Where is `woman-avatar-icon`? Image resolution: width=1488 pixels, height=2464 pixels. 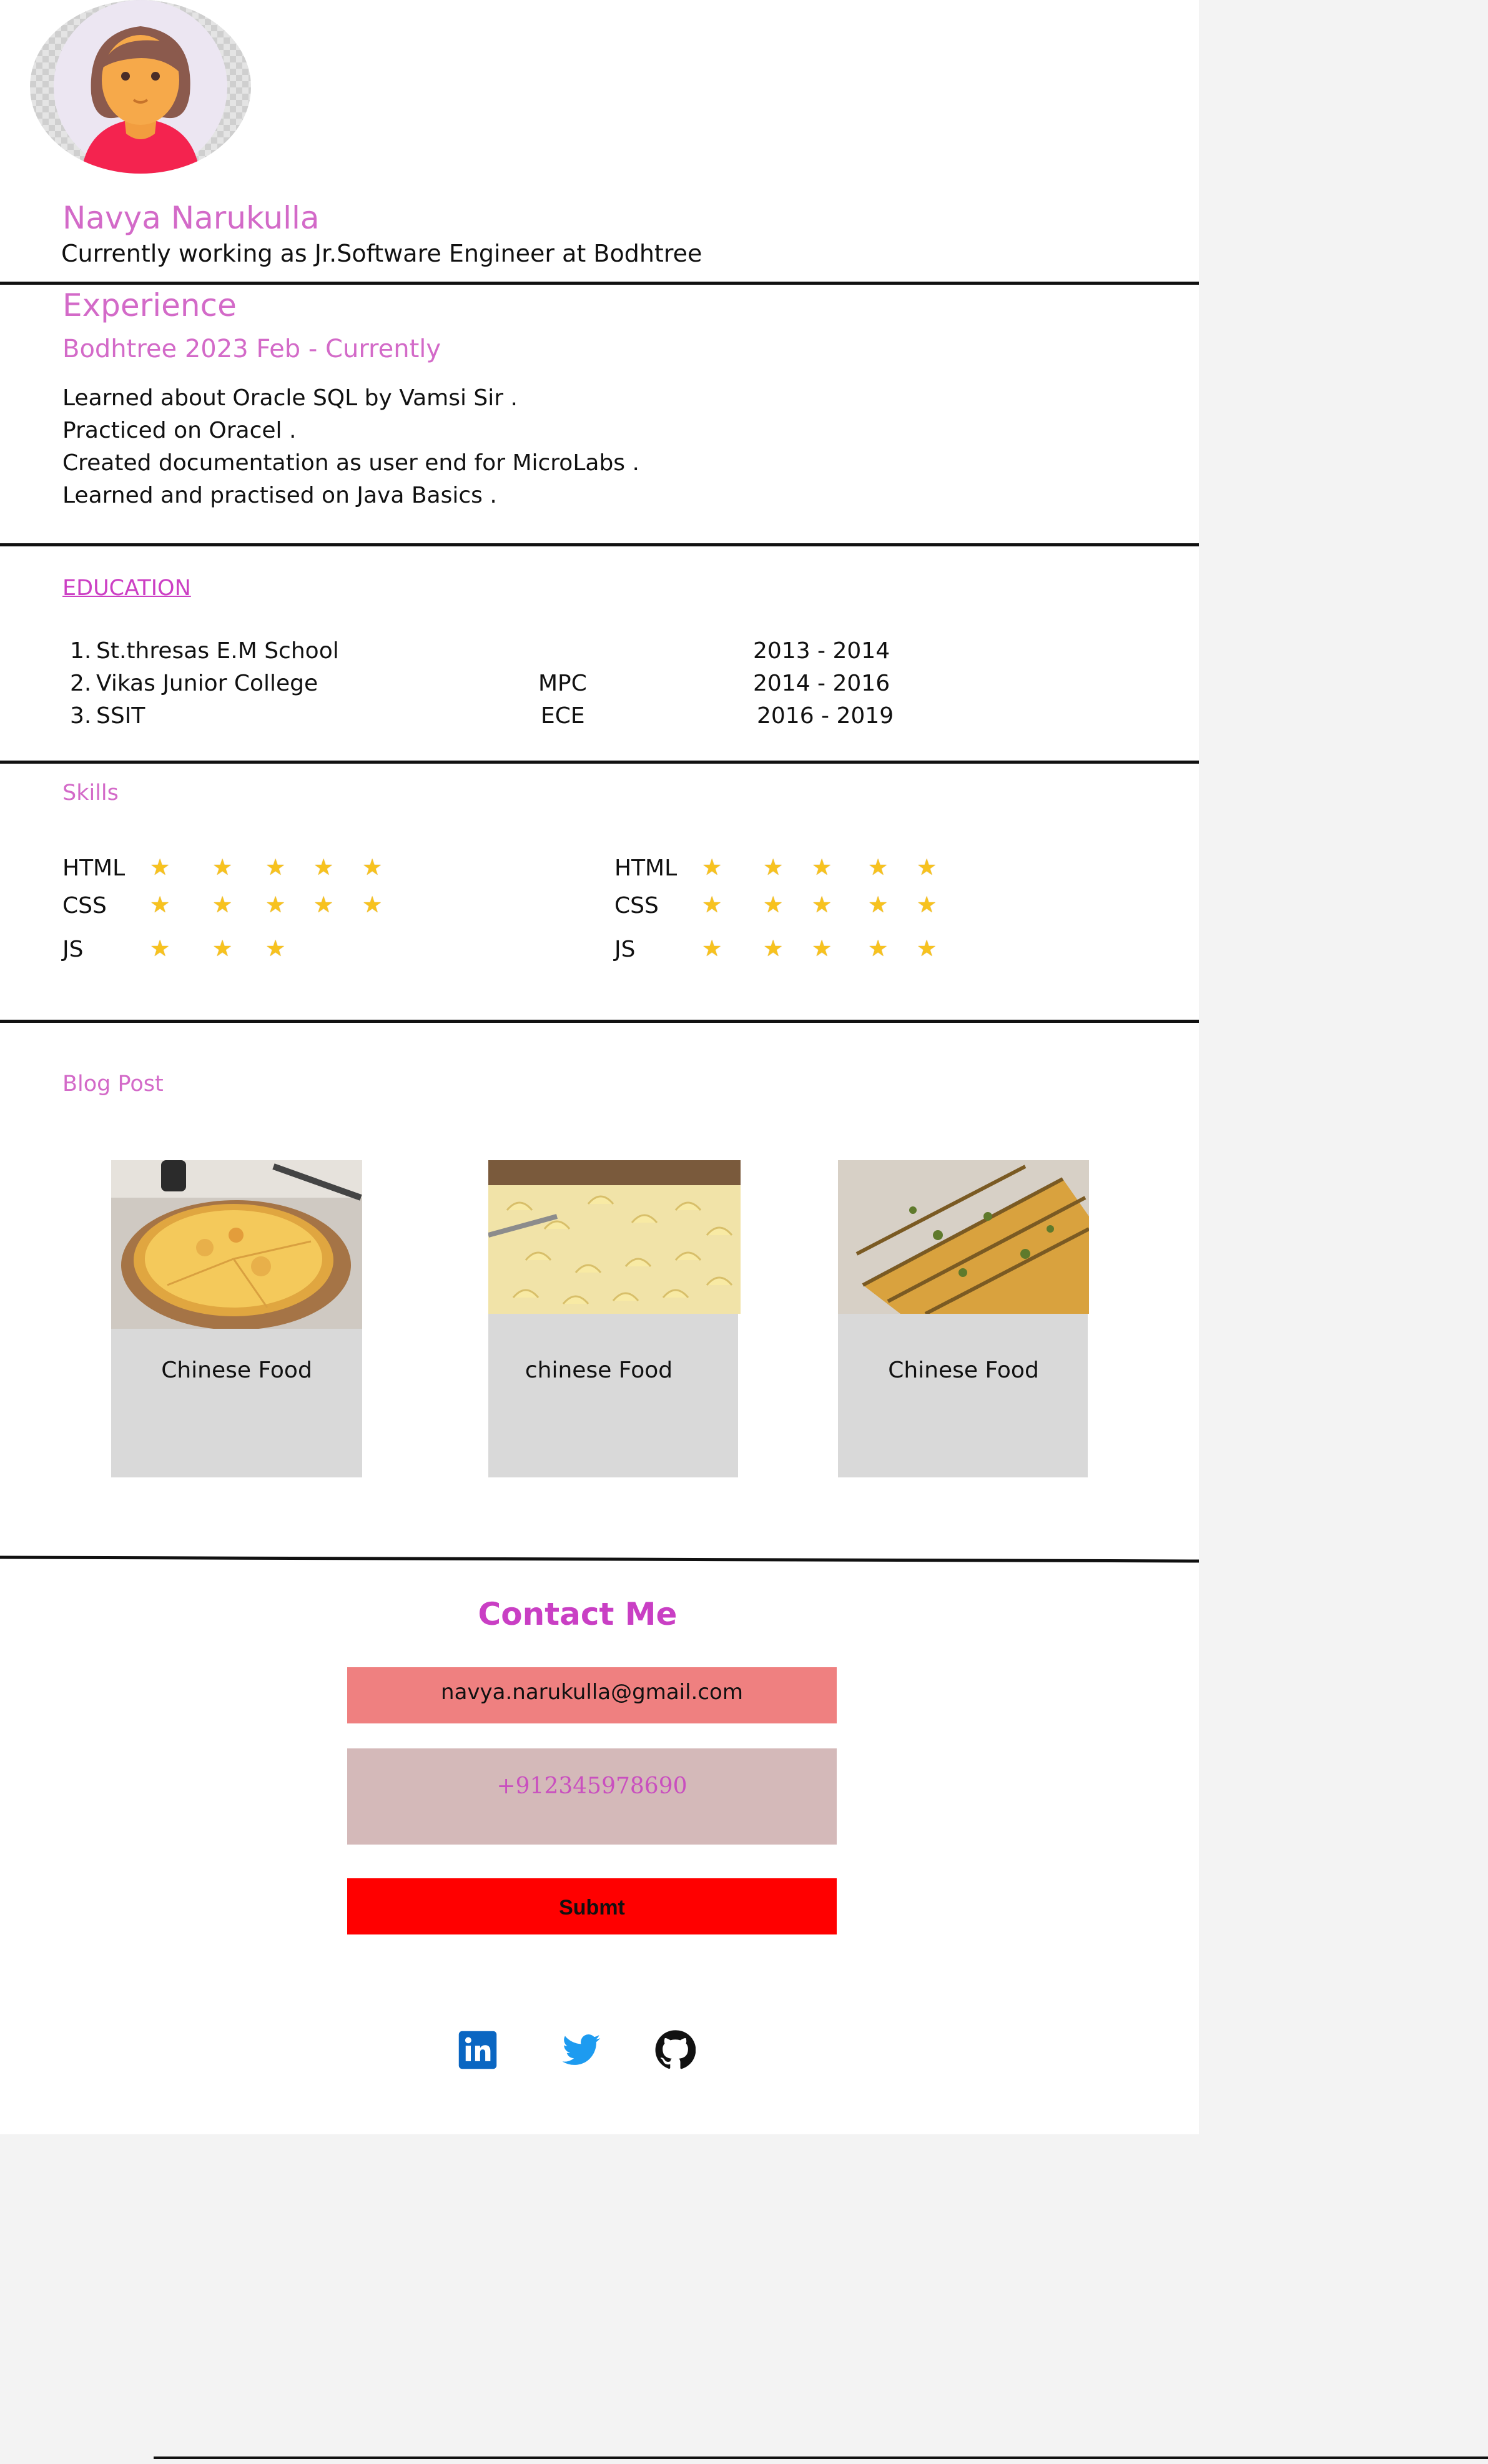
woman-avatar-icon is located at coordinates (141, 87).